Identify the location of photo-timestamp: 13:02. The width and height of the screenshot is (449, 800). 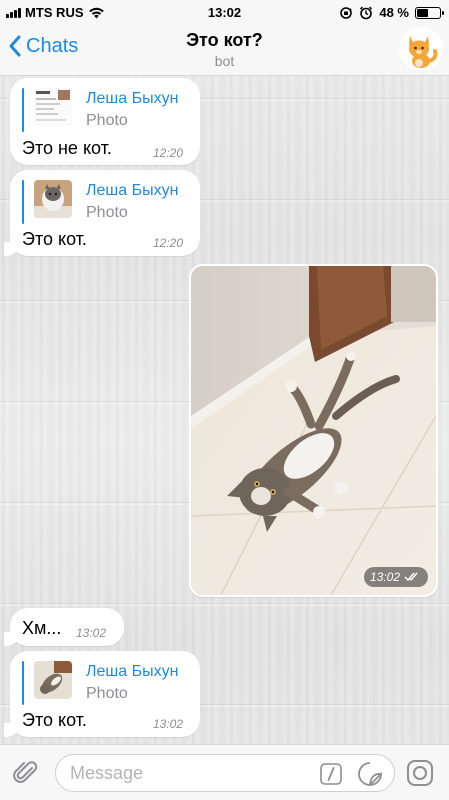
(395, 577).